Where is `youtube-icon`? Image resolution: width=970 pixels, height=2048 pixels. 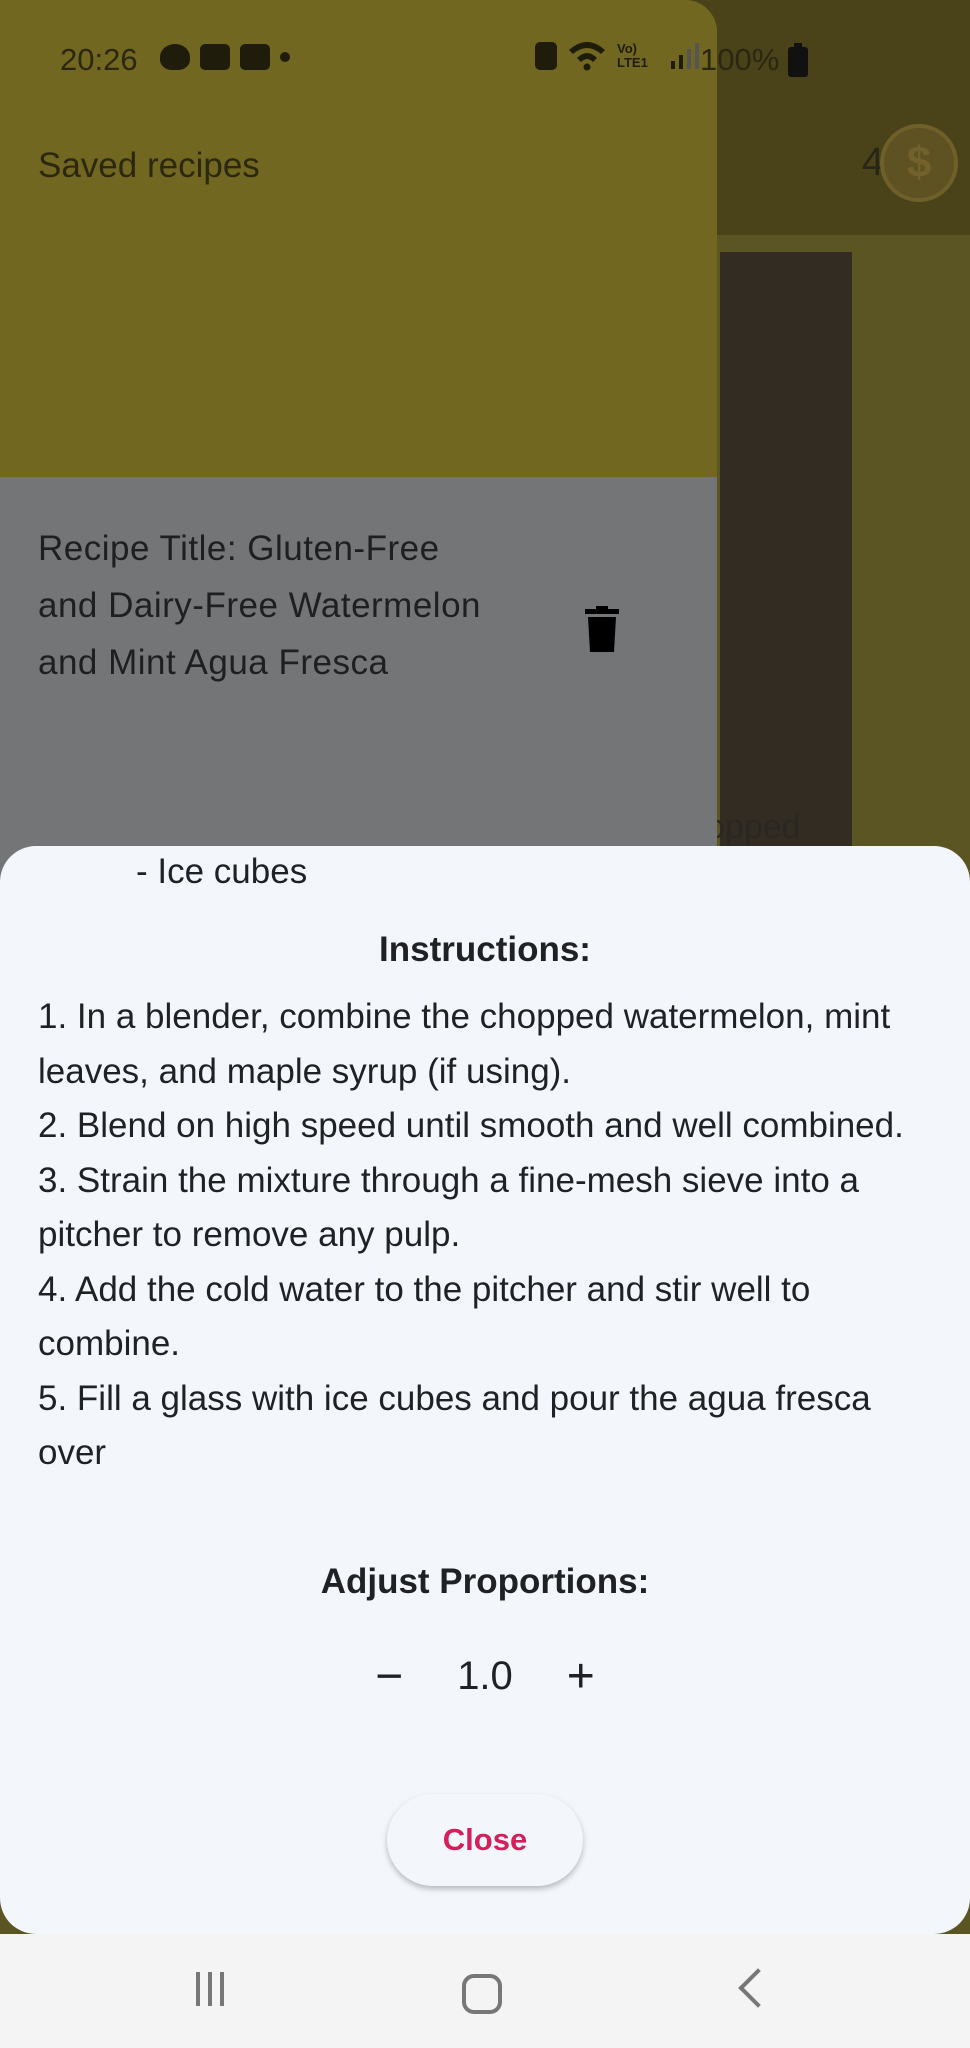 youtube-icon is located at coordinates (215, 57).